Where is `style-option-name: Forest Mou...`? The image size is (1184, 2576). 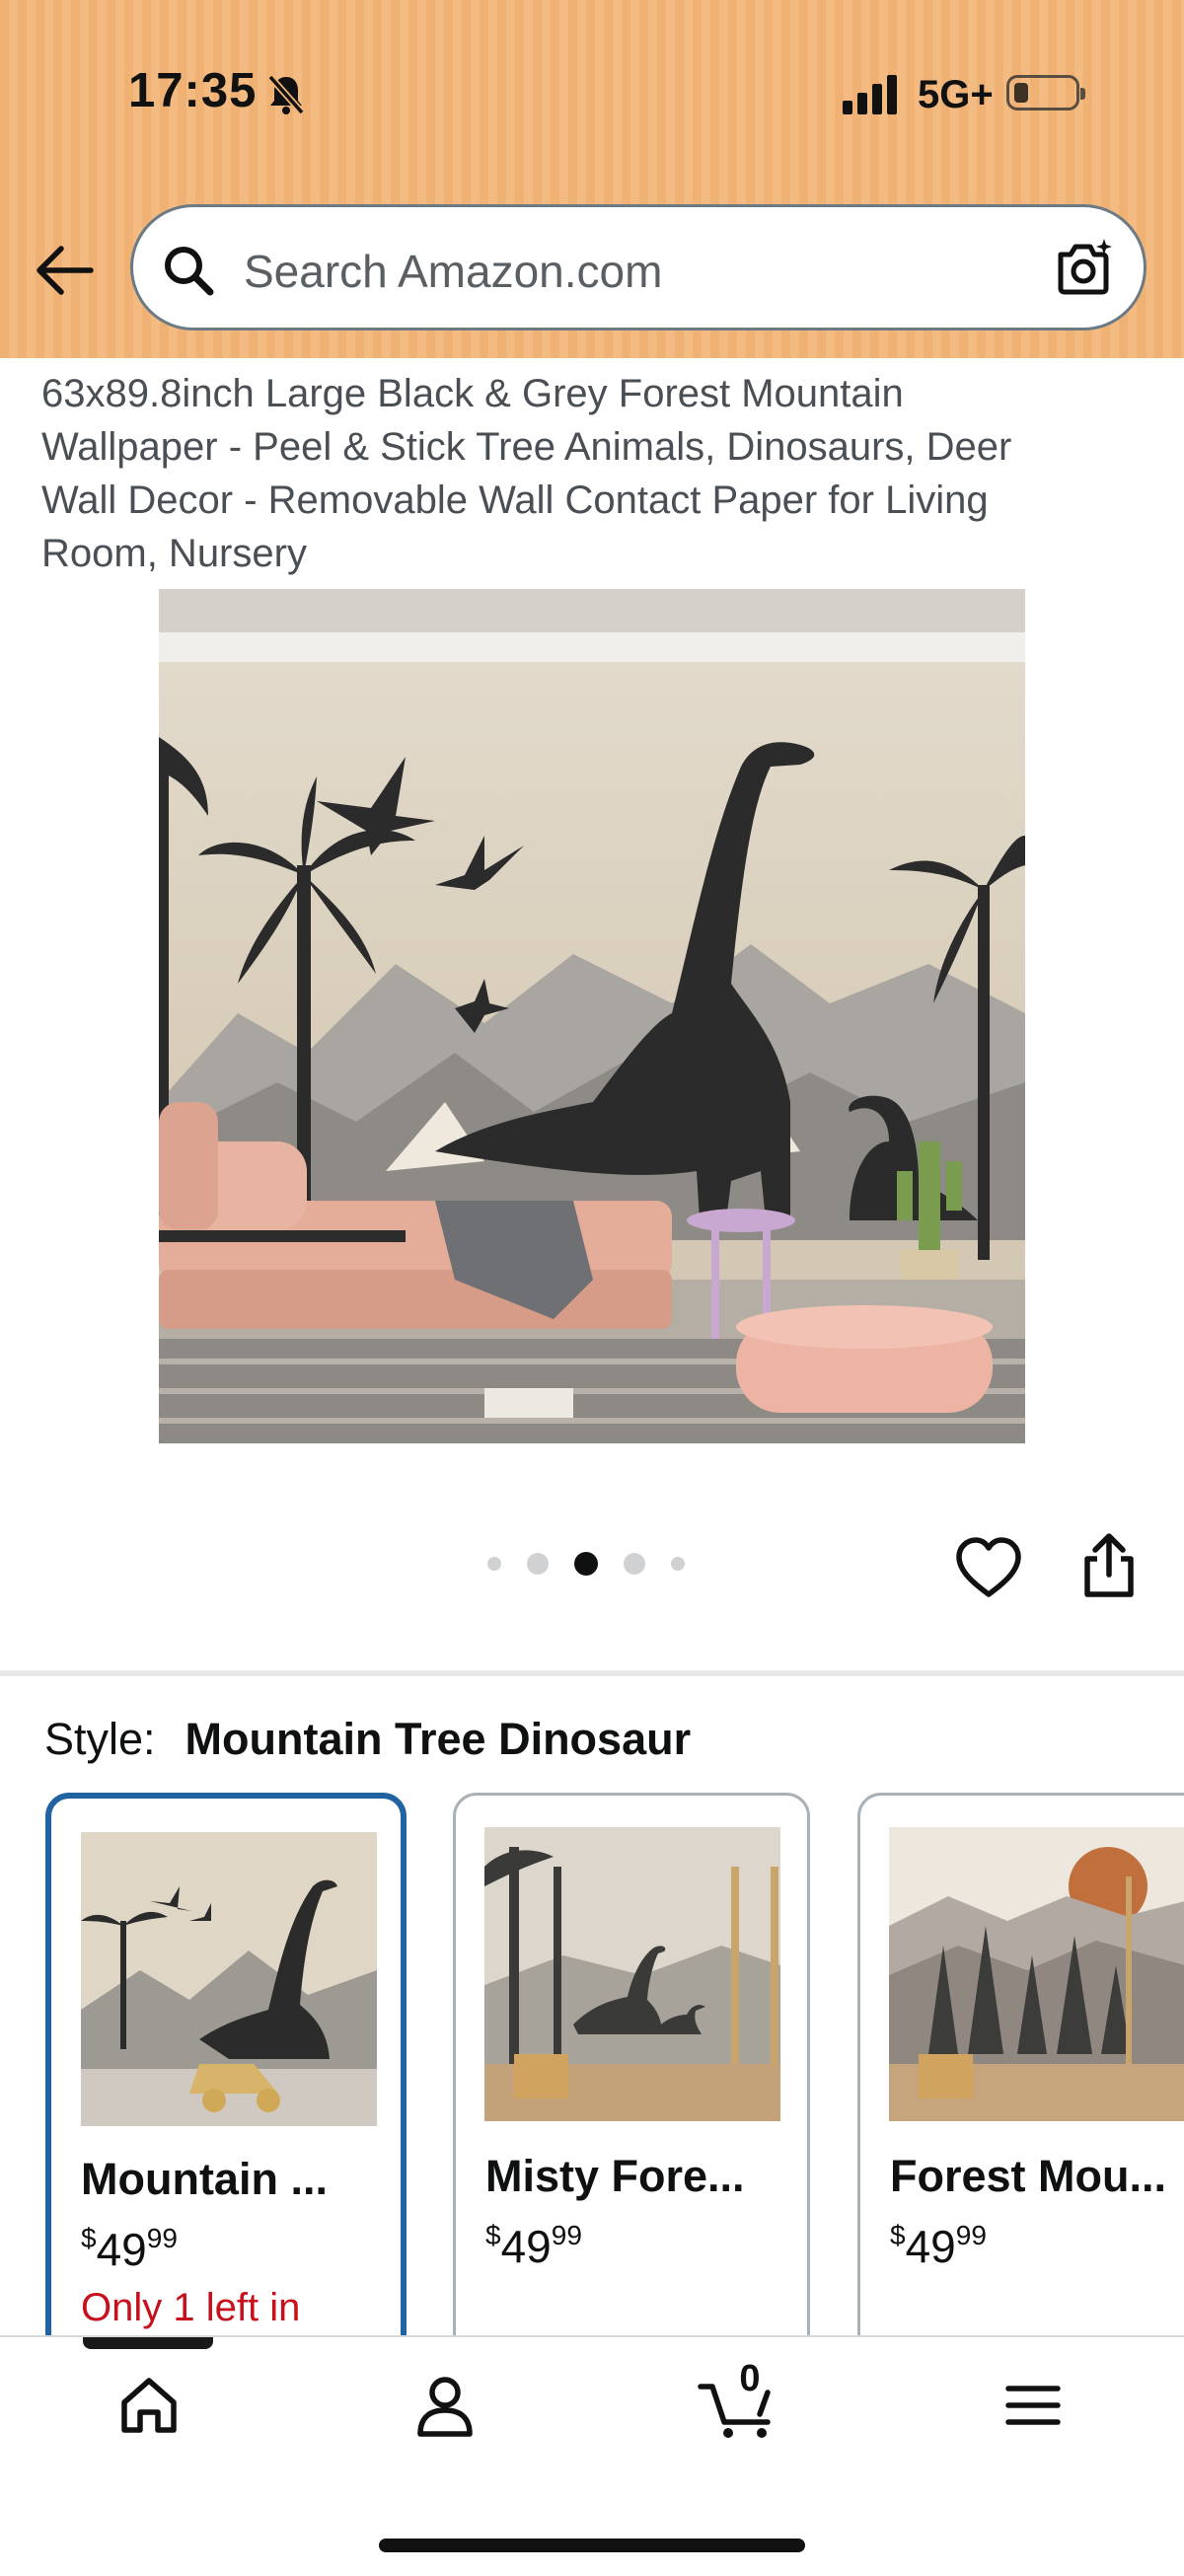 style-option-name: Forest Mou... is located at coordinates (1028, 2176).